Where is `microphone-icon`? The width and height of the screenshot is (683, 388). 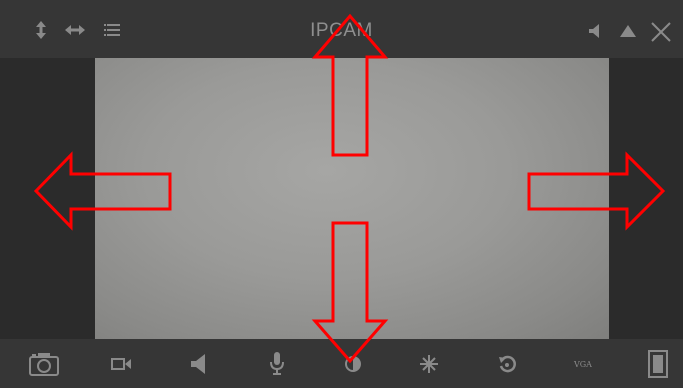
microphone-icon is located at coordinates (277, 364).